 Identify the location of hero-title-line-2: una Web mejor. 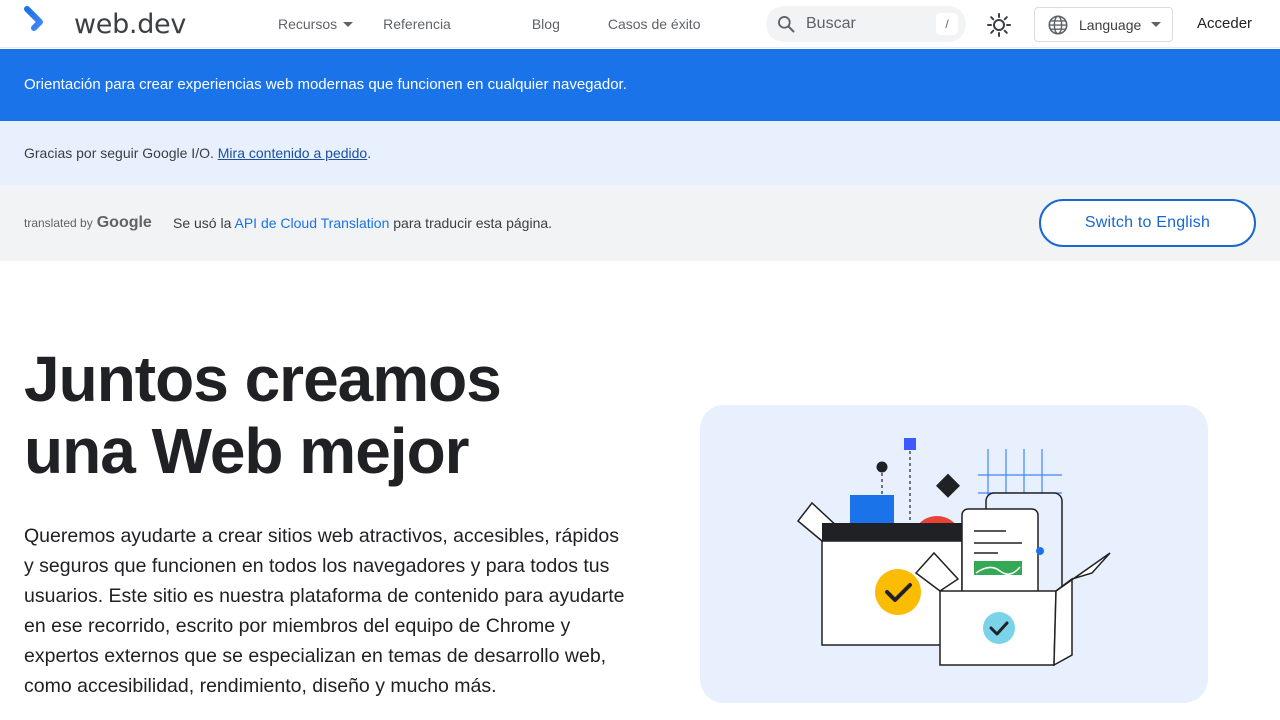
(247, 451).